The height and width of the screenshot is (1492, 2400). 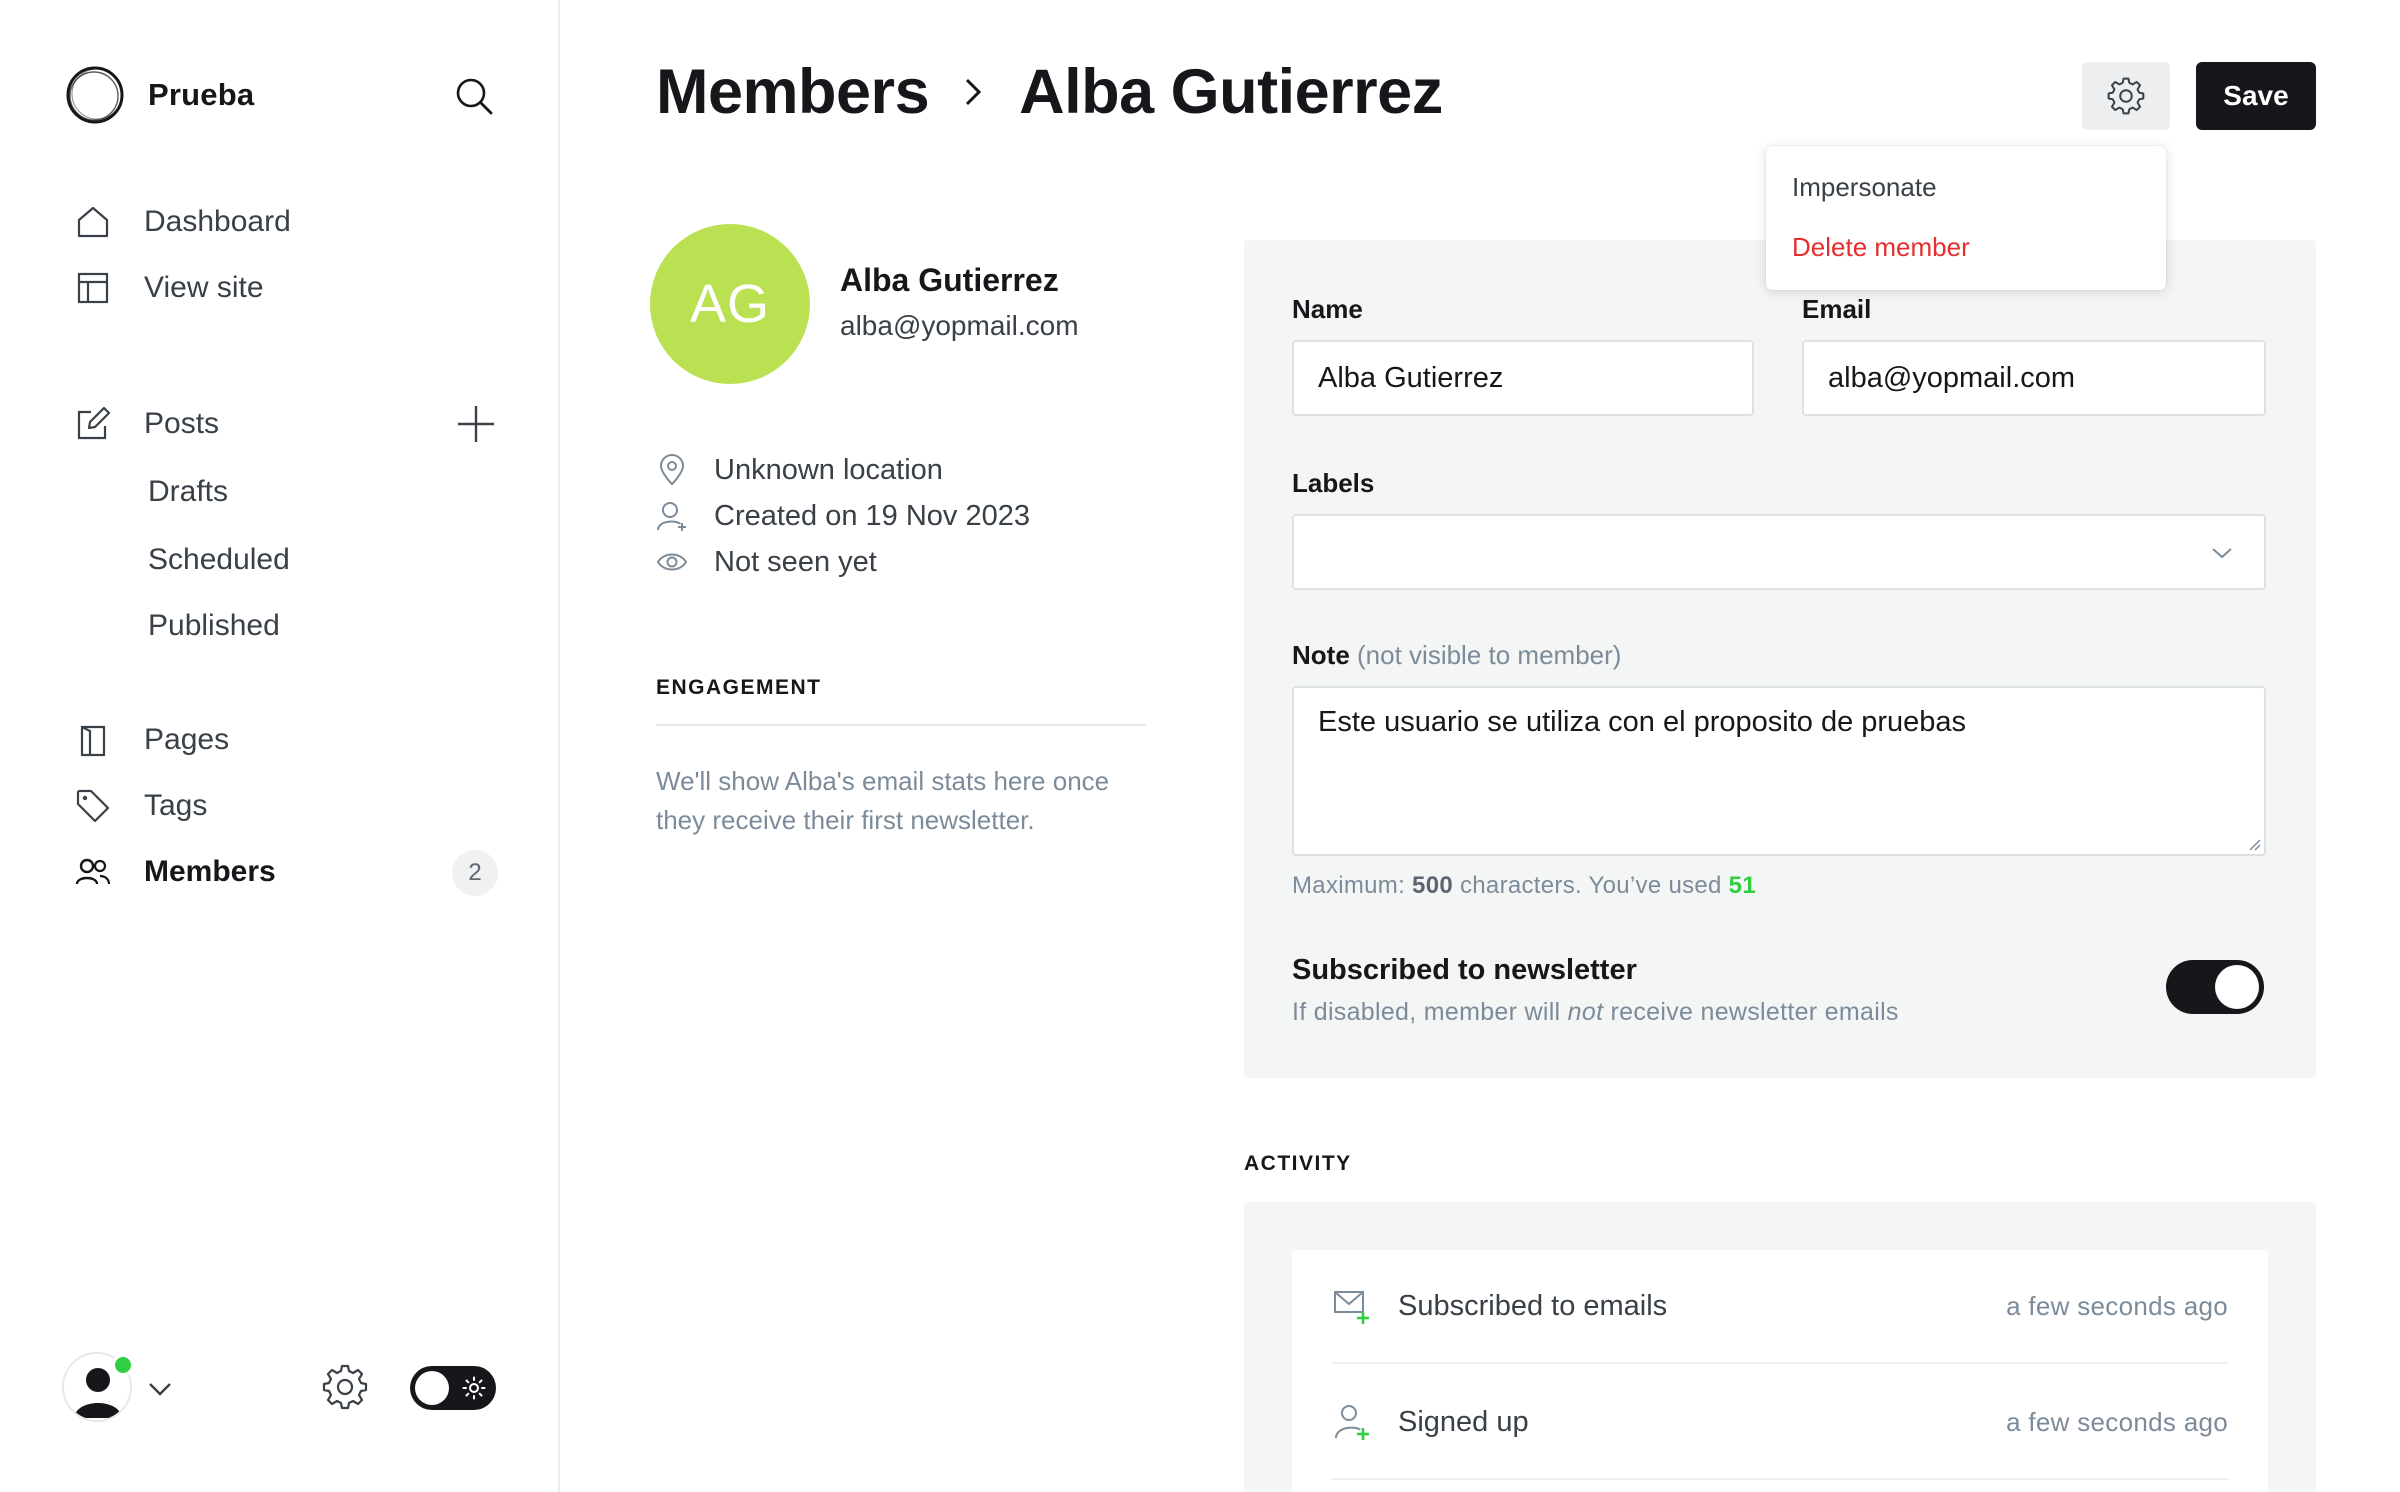 What do you see at coordinates (1432, 885) in the screenshot?
I see `hint-max: 500` at bounding box center [1432, 885].